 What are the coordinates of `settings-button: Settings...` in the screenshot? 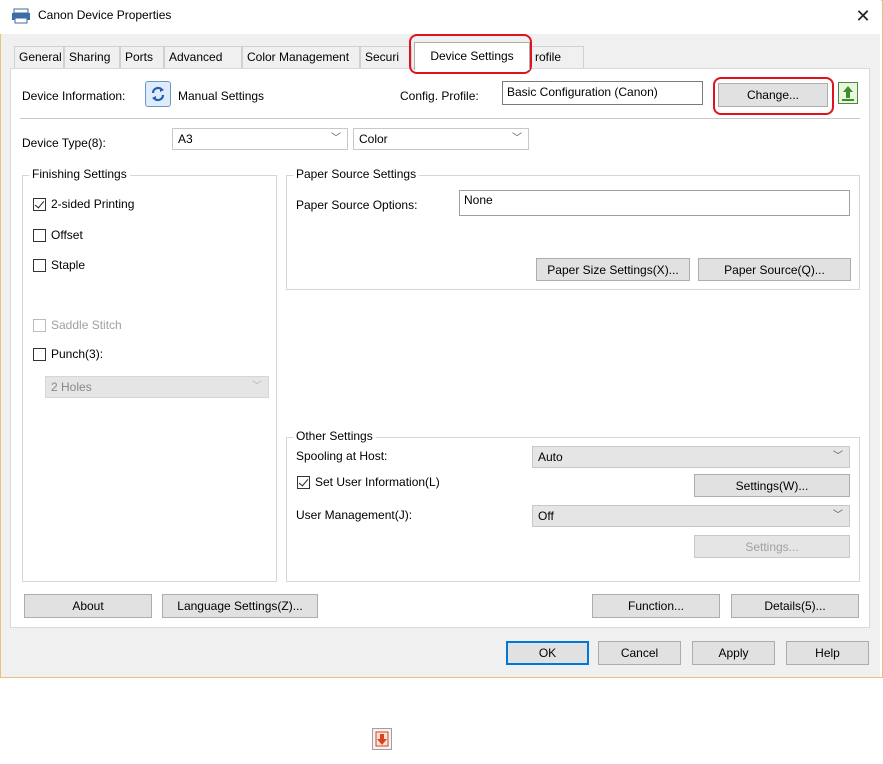 It's located at (772, 546).